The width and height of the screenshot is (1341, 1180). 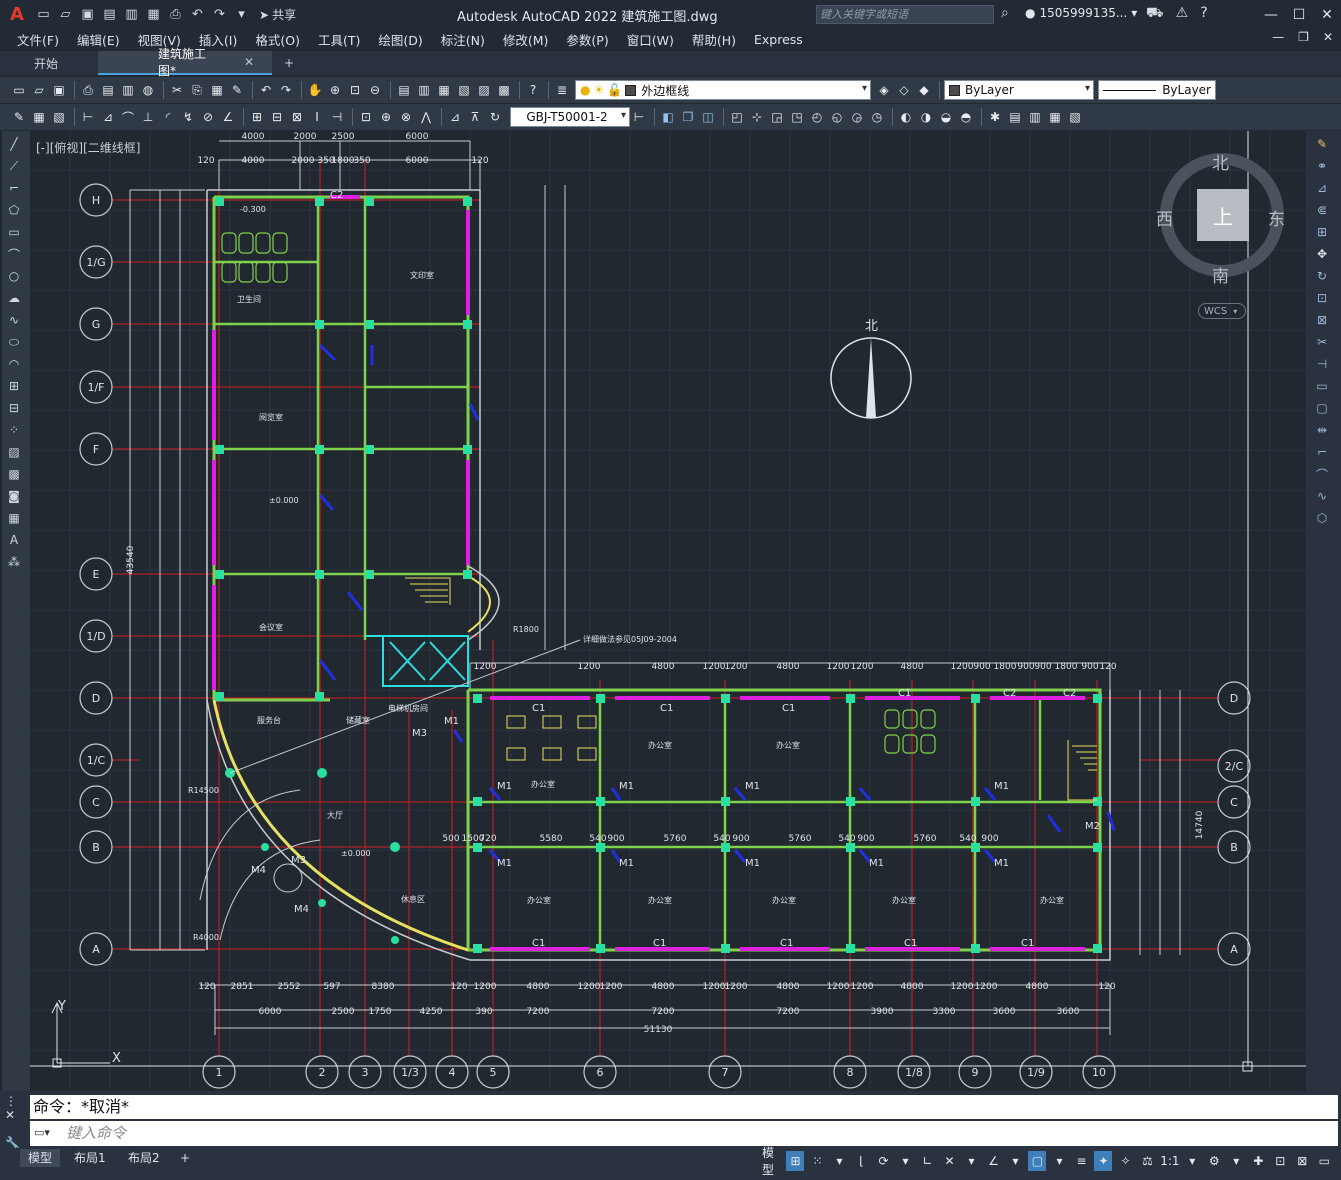 What do you see at coordinates (1147, 1161) in the screenshot?
I see `annotation-scale-icon: ⚖` at bounding box center [1147, 1161].